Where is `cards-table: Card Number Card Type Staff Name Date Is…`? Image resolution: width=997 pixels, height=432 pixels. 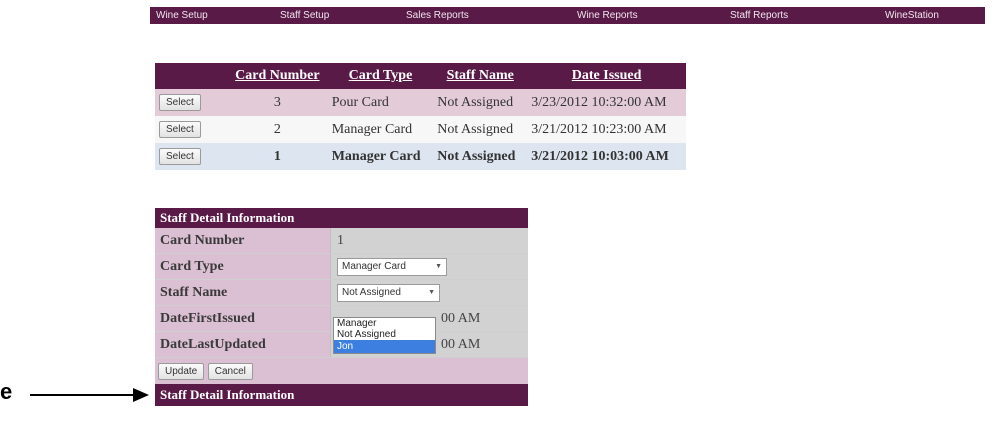
cards-table: Card Number Card Type Staff Name Date Is… is located at coordinates (420, 116).